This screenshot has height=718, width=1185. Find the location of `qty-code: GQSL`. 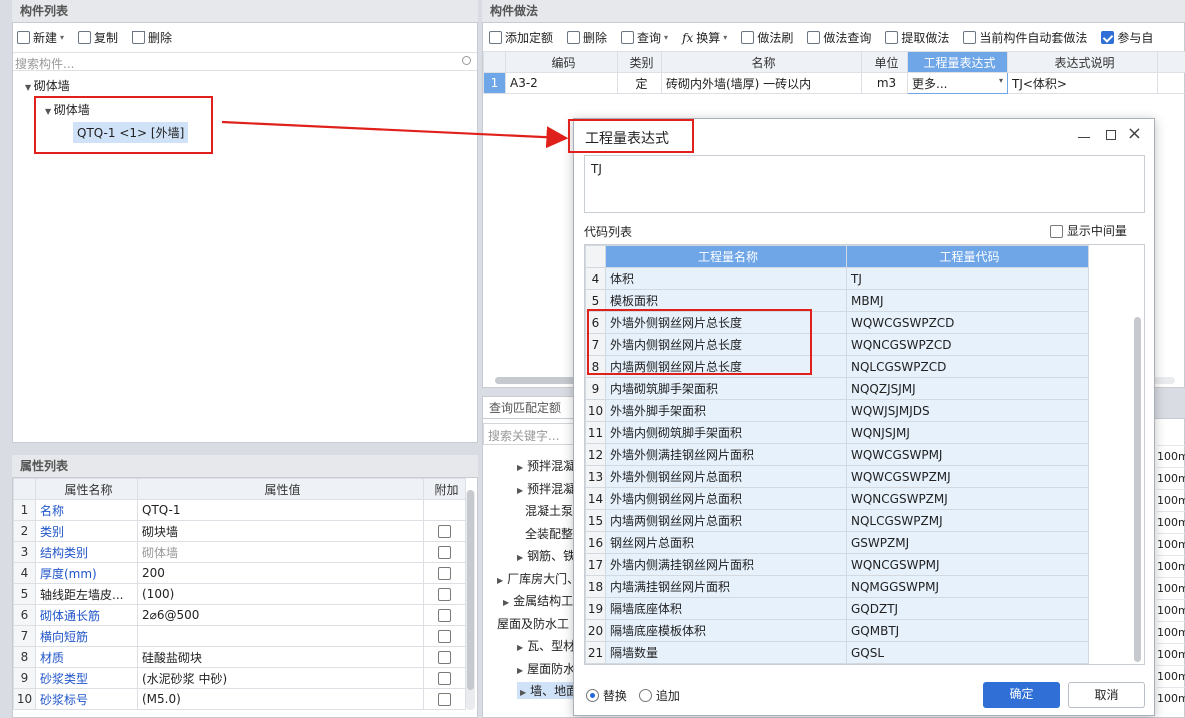

qty-code: GQSL is located at coordinates (968, 653).